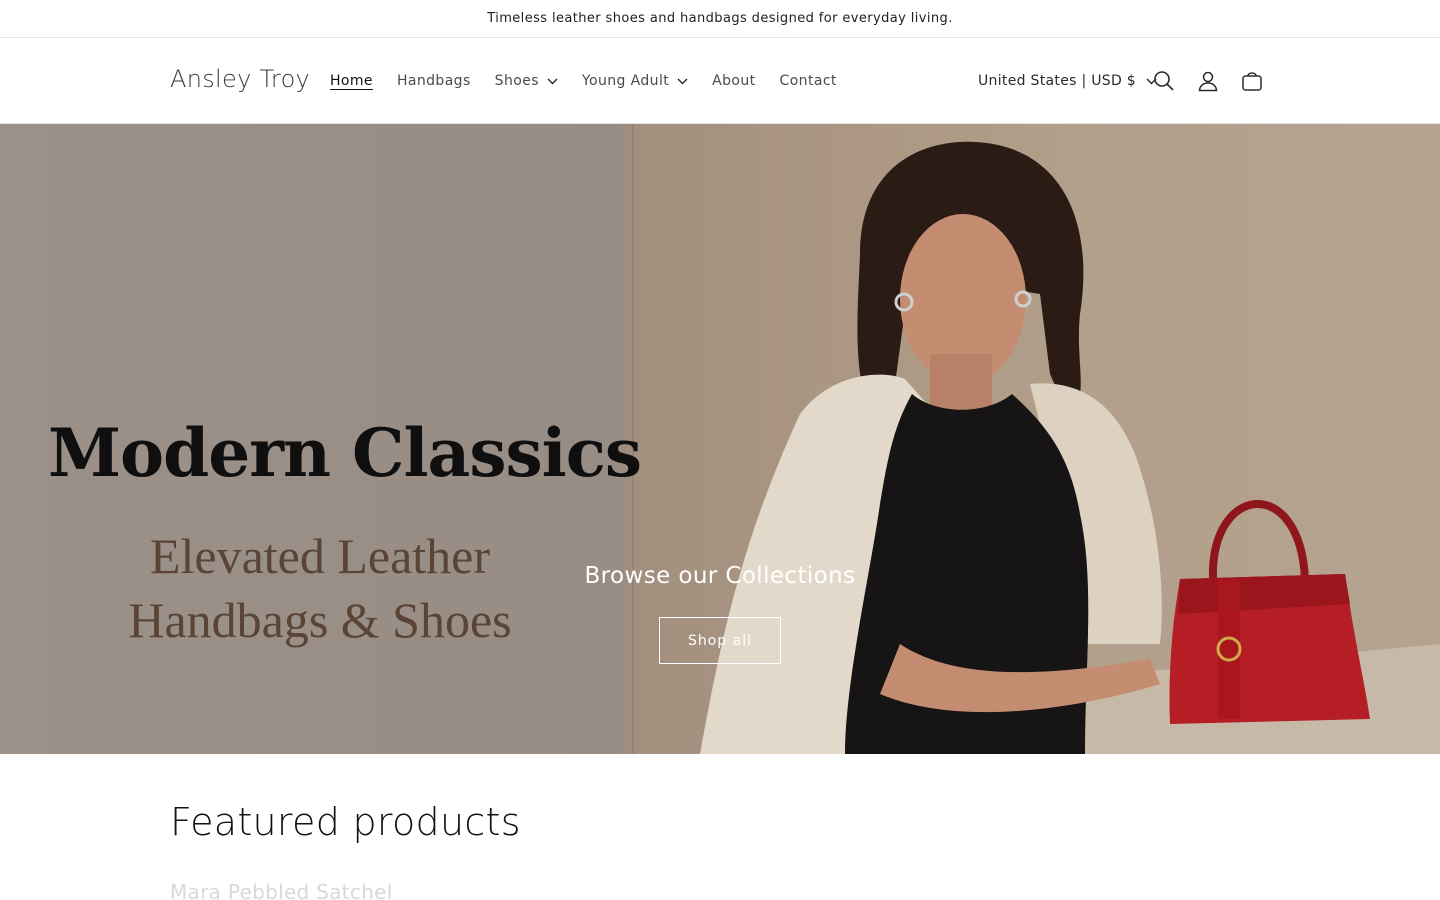  What do you see at coordinates (1252, 81) in the screenshot?
I see `cart-icon` at bounding box center [1252, 81].